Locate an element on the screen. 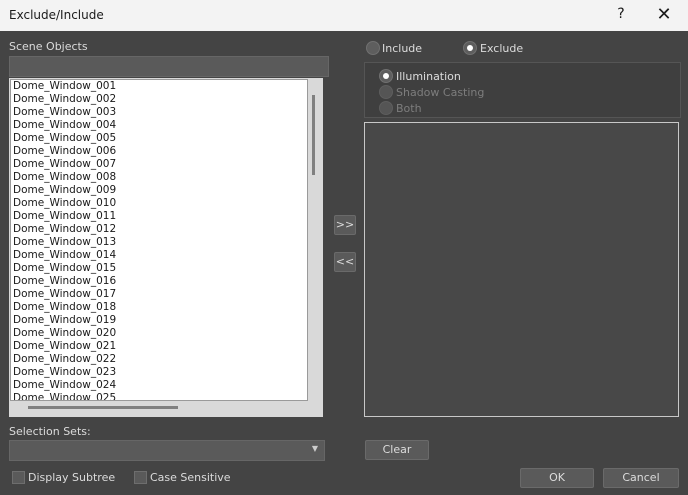 This screenshot has height=495, width=688. list-item: Dome_Window_010 is located at coordinates (159, 203).